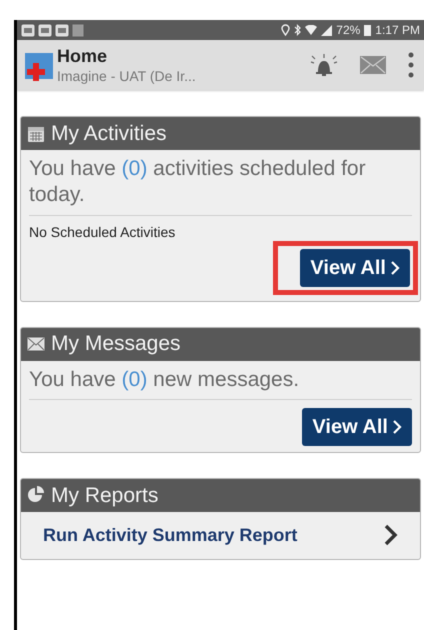 This screenshot has height=630, width=424. I want to click on bluetooth-icon, so click(298, 30).